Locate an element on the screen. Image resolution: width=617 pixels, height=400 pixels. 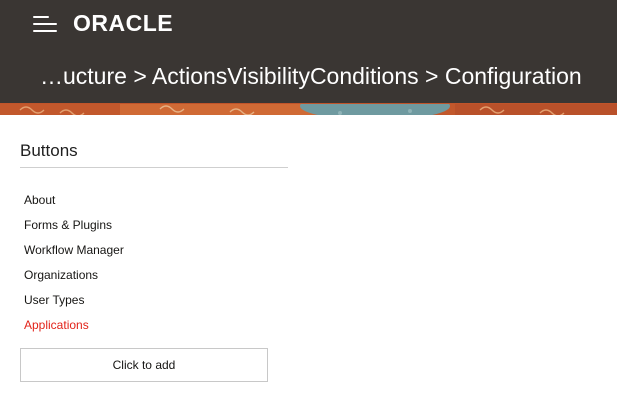
panel-title: Buttons is located at coordinates (49, 150).